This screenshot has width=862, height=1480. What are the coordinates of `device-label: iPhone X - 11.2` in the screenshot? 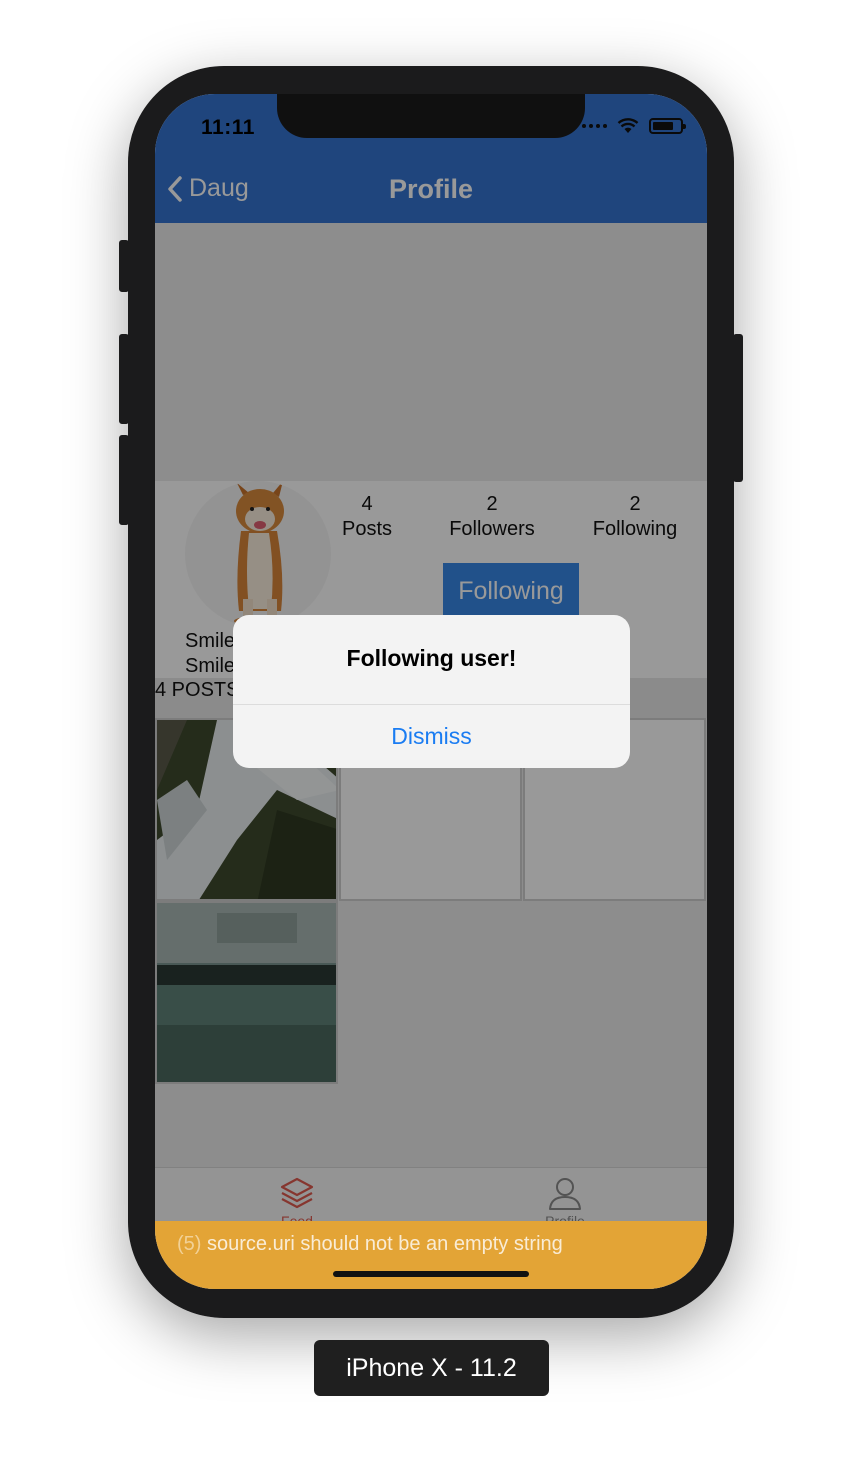 It's located at (431, 1368).